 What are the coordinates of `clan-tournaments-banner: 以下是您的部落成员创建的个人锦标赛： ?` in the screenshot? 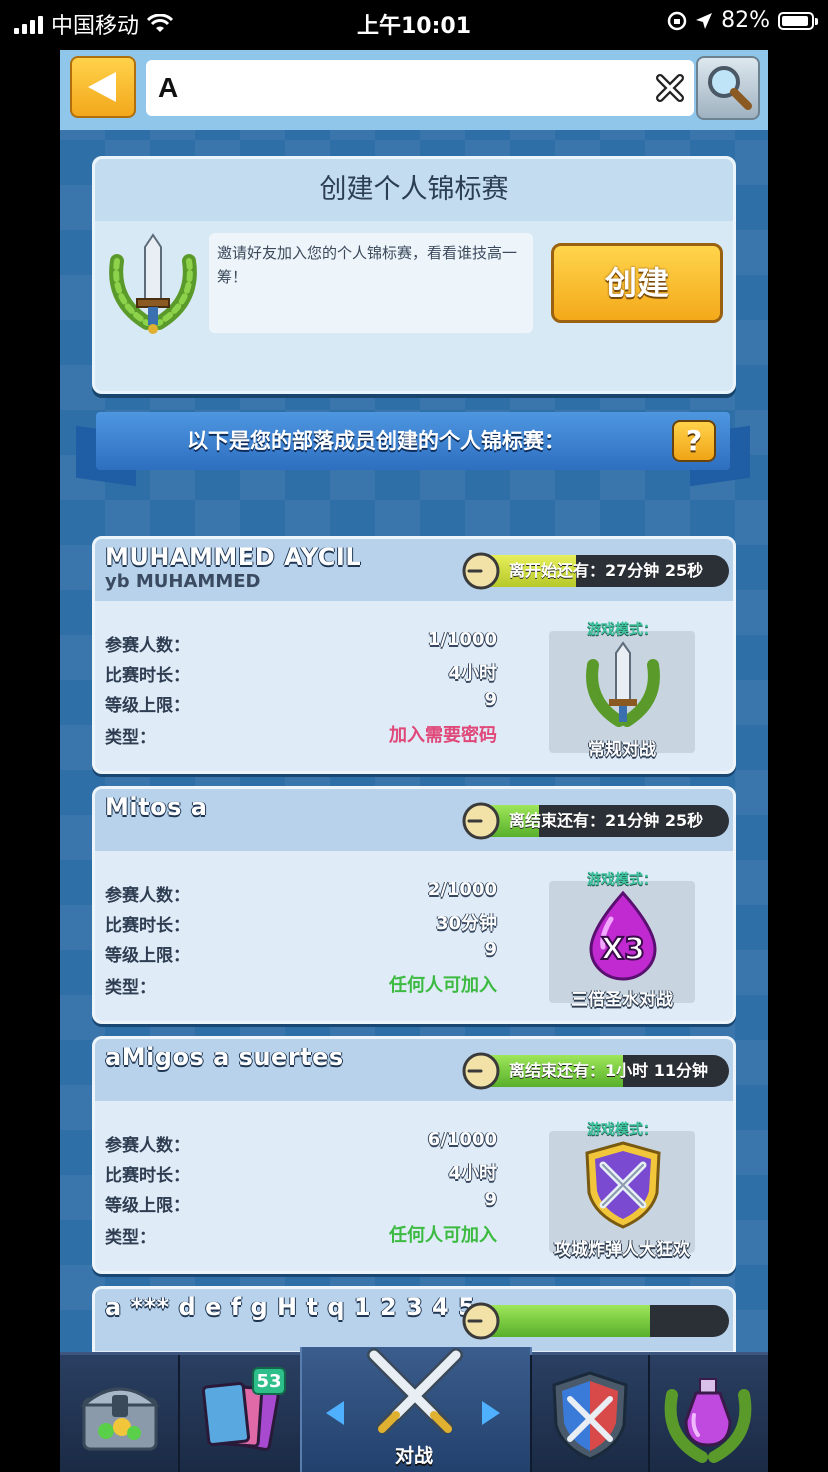 It's located at (413, 448).